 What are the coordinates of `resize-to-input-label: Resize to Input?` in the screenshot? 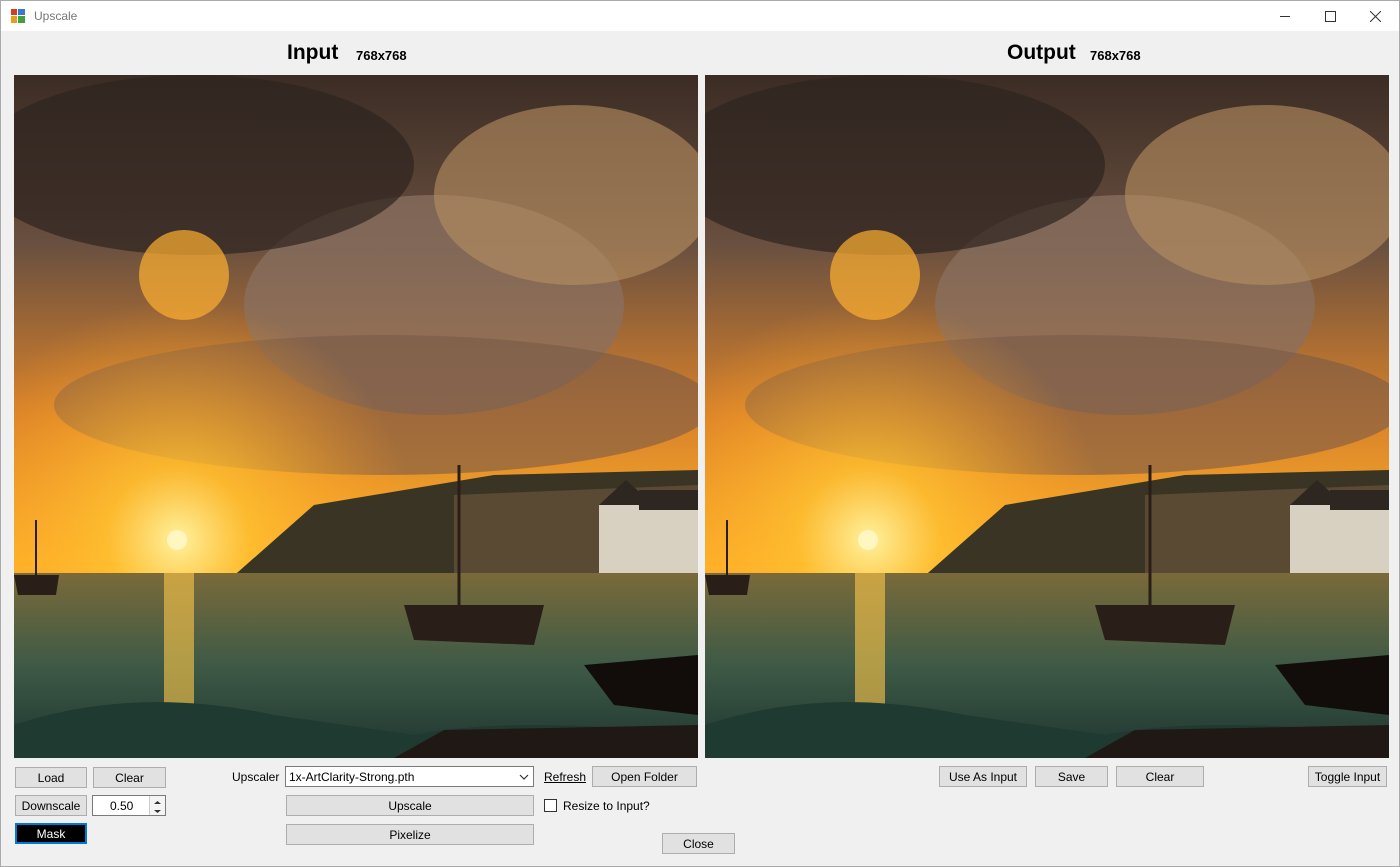 It's located at (606, 806).